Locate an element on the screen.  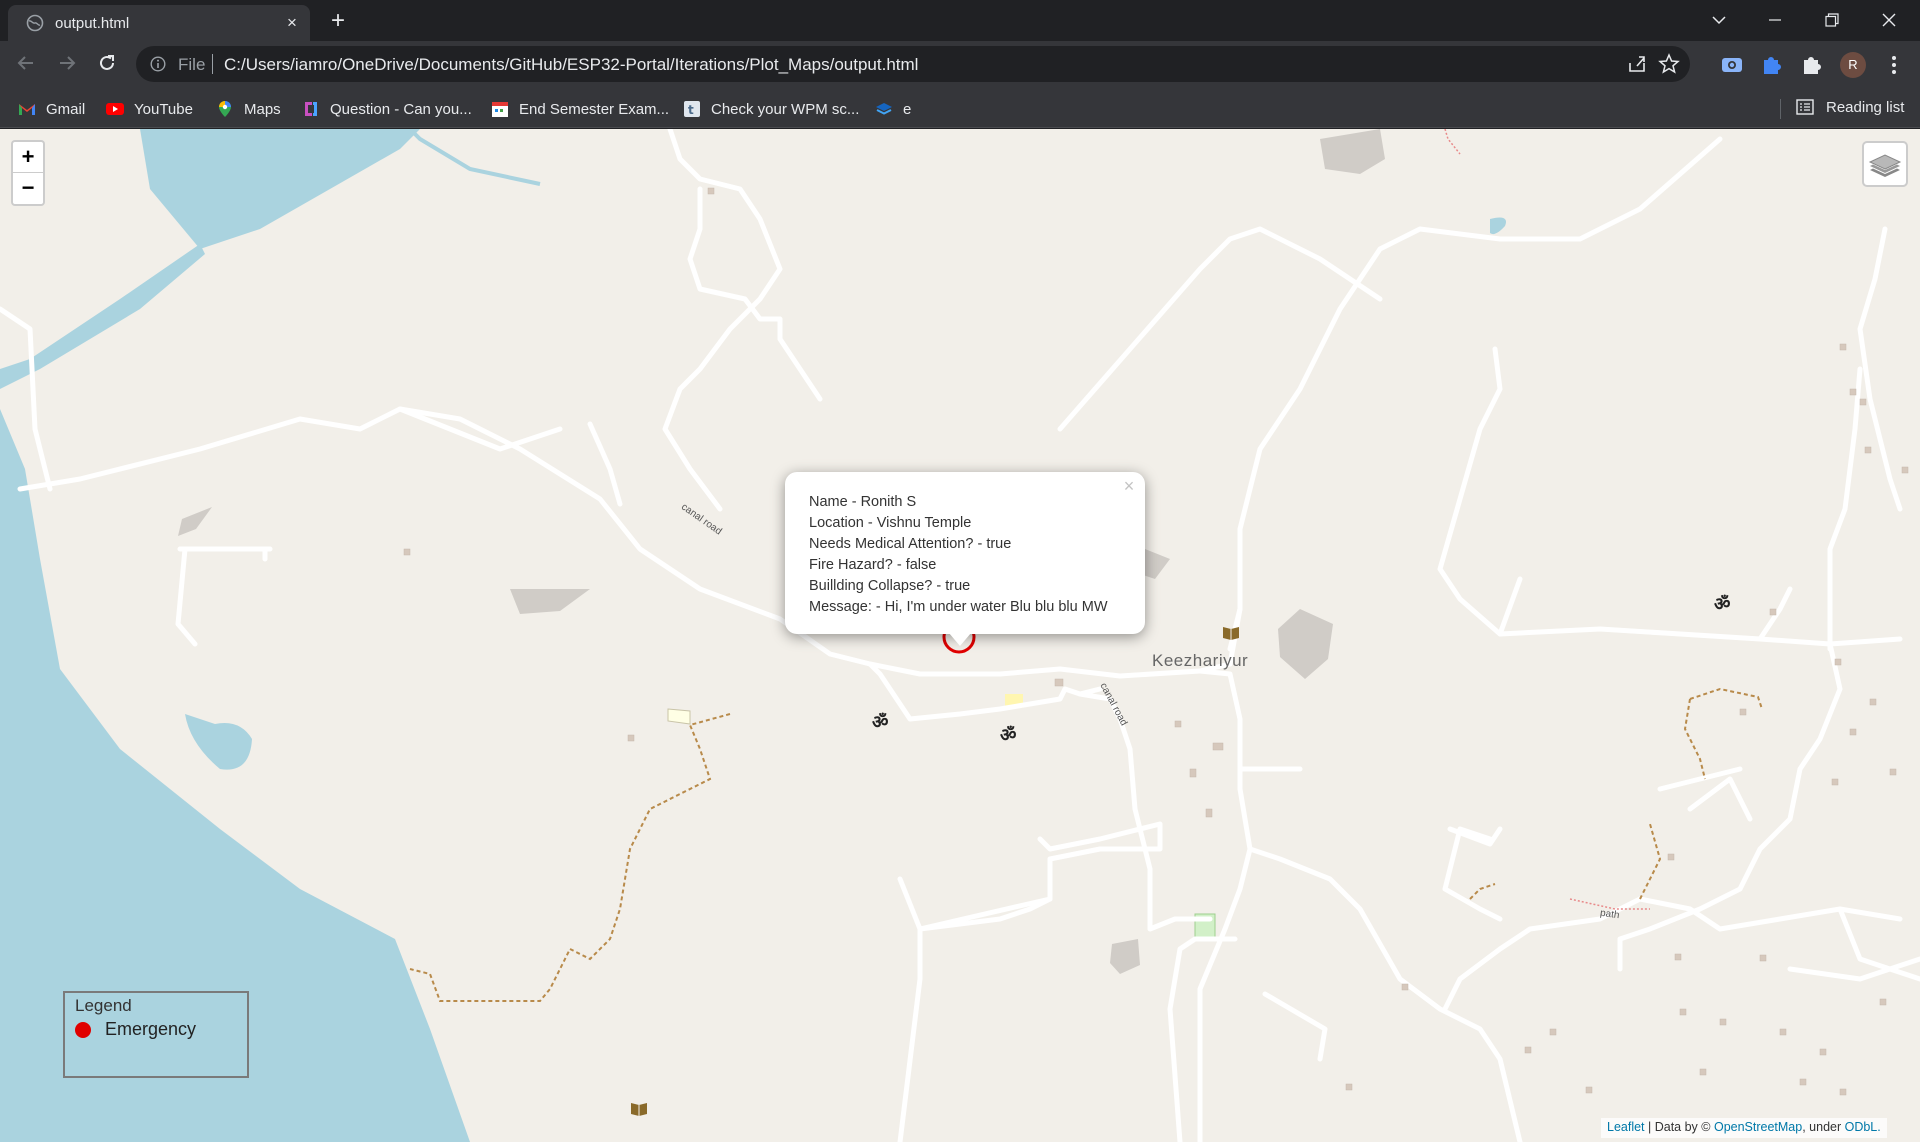
tab-output: output.html × is located at coordinates (159, 23).